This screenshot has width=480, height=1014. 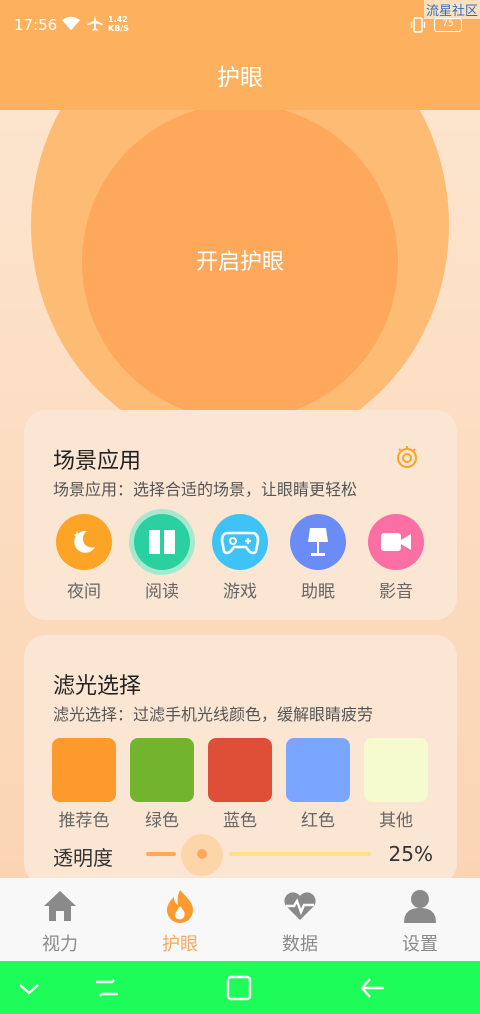 I want to click on scene-label: 游戏, so click(x=240, y=592).